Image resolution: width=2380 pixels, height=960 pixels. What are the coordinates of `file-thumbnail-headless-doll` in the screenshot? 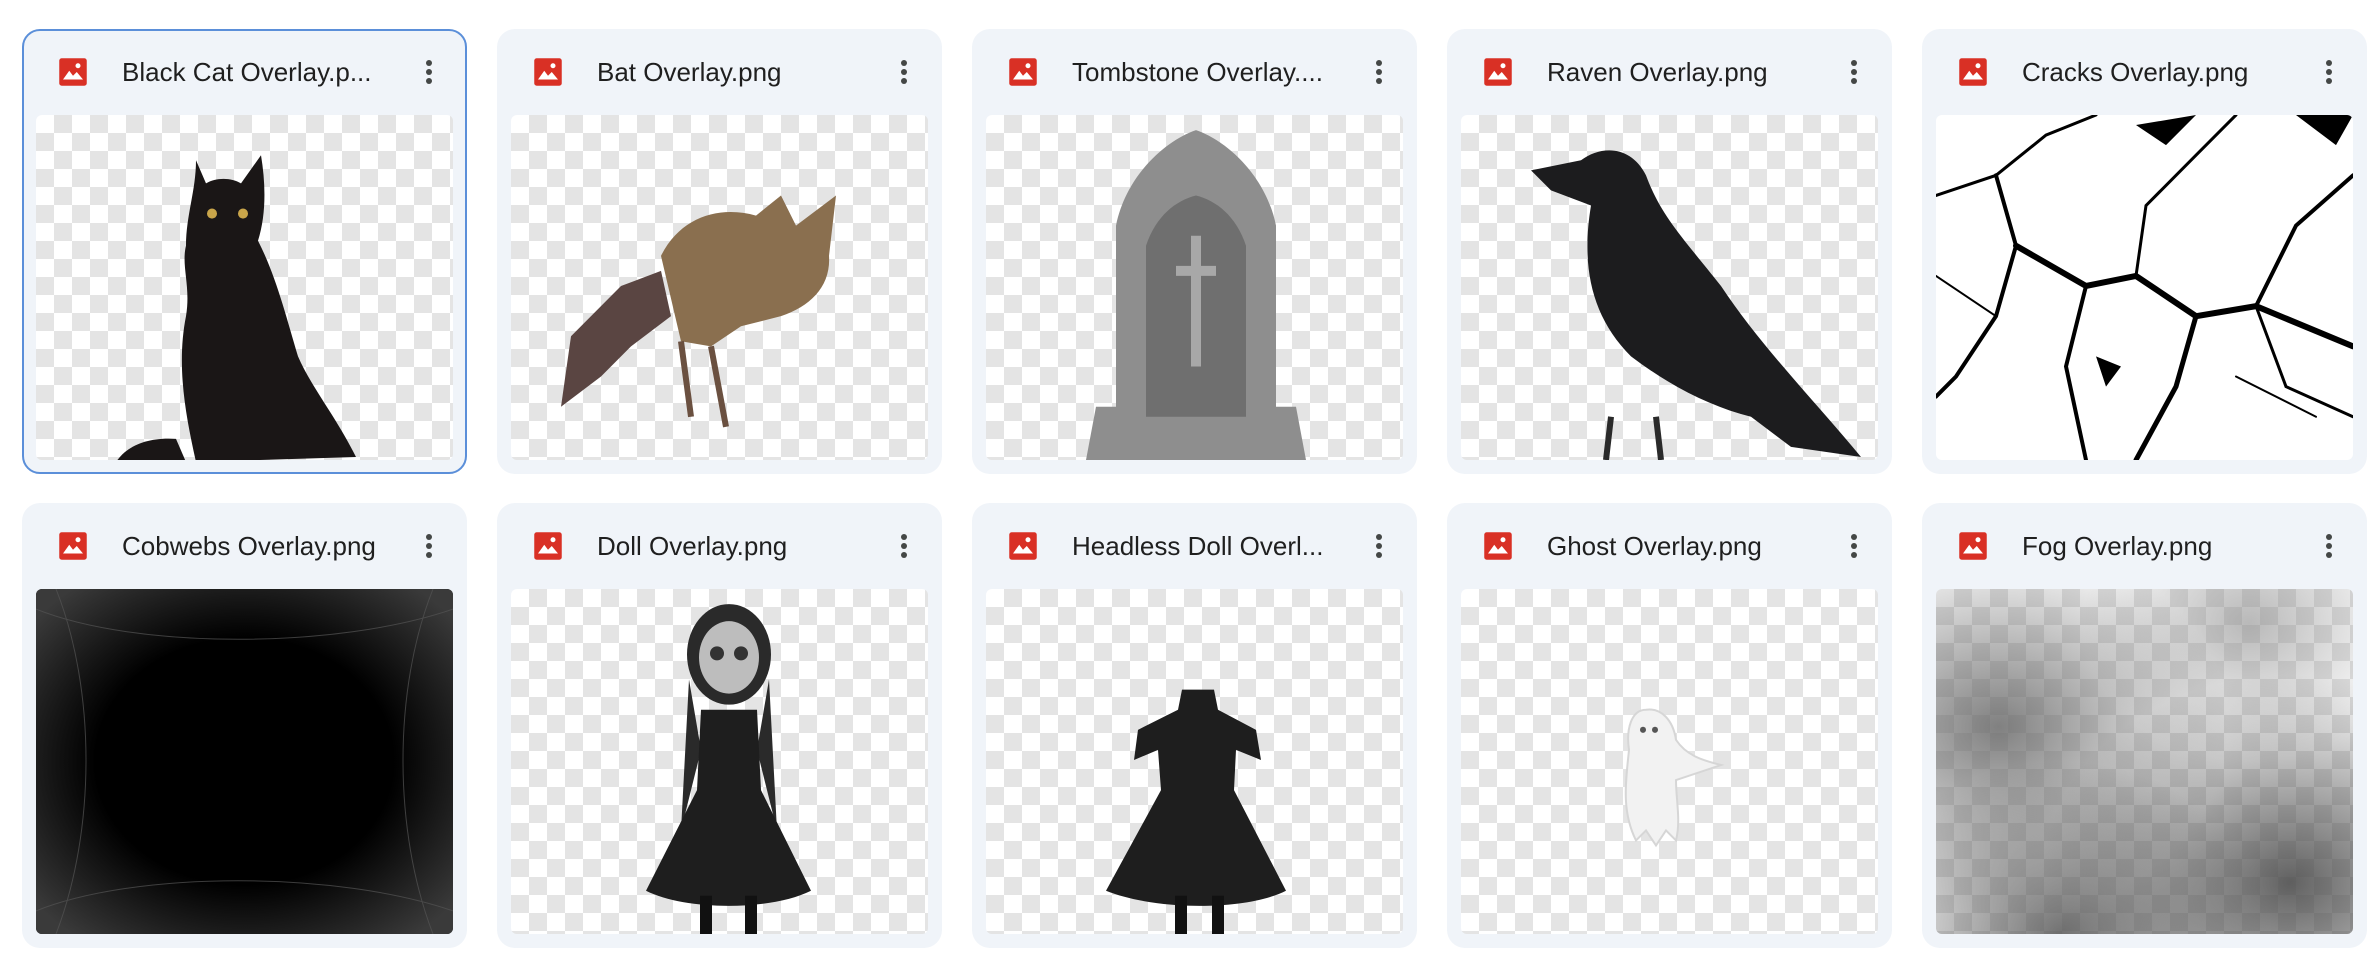 It's located at (1194, 761).